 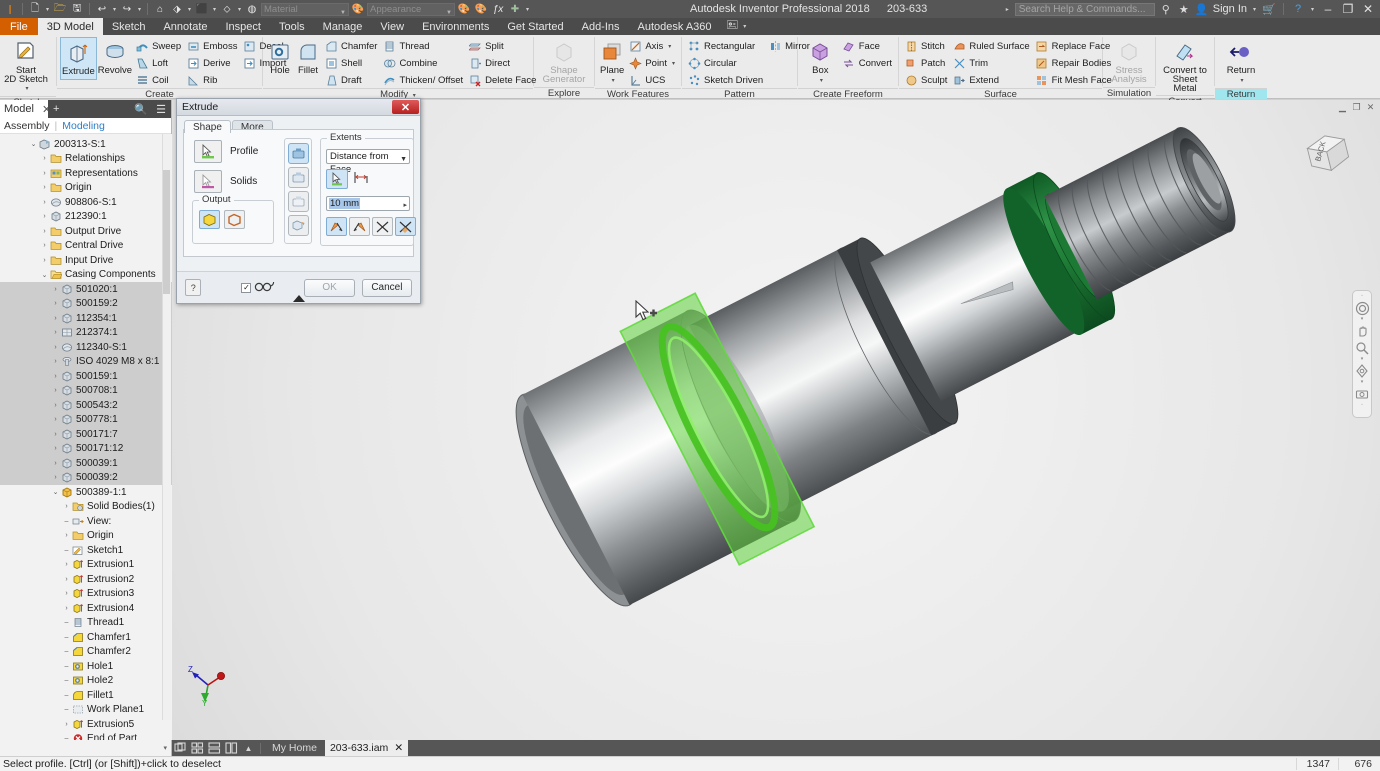 What do you see at coordinates (86, 695) in the screenshot?
I see `tree-item: – Fillet1` at bounding box center [86, 695].